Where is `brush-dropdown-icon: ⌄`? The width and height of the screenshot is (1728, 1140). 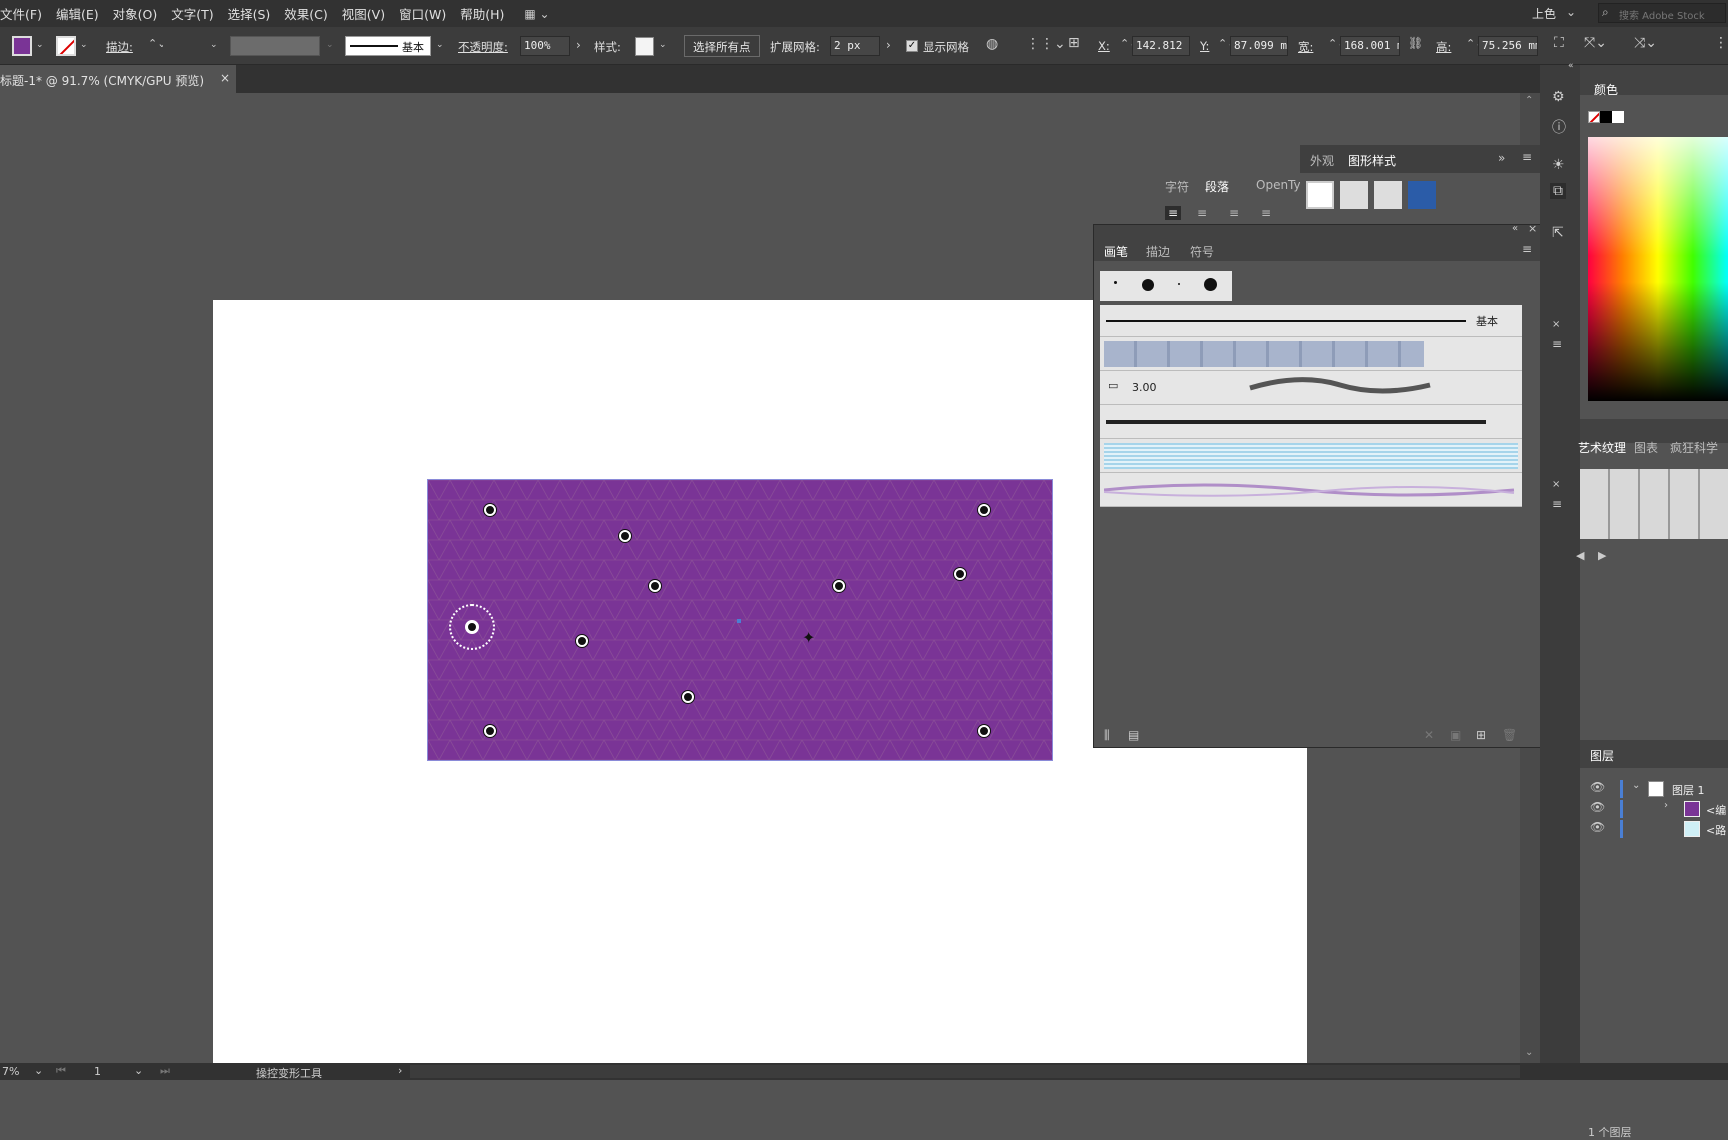 brush-dropdown-icon: ⌄ is located at coordinates (440, 45).